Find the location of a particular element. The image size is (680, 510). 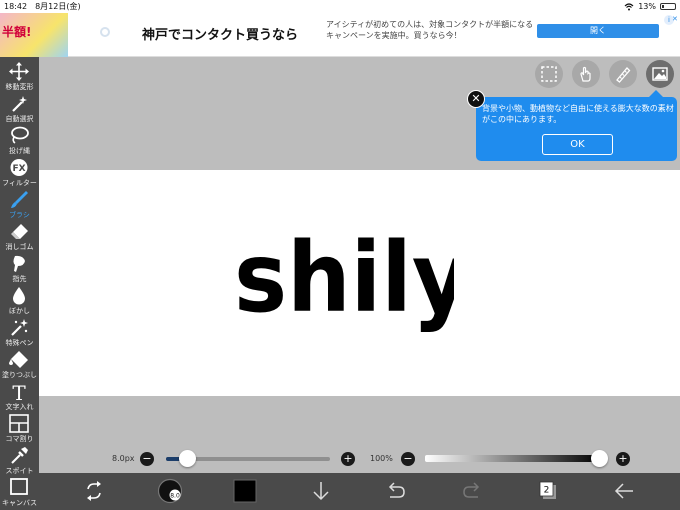

bottom-toolbar: 8.0 2 is located at coordinates (359, 491).